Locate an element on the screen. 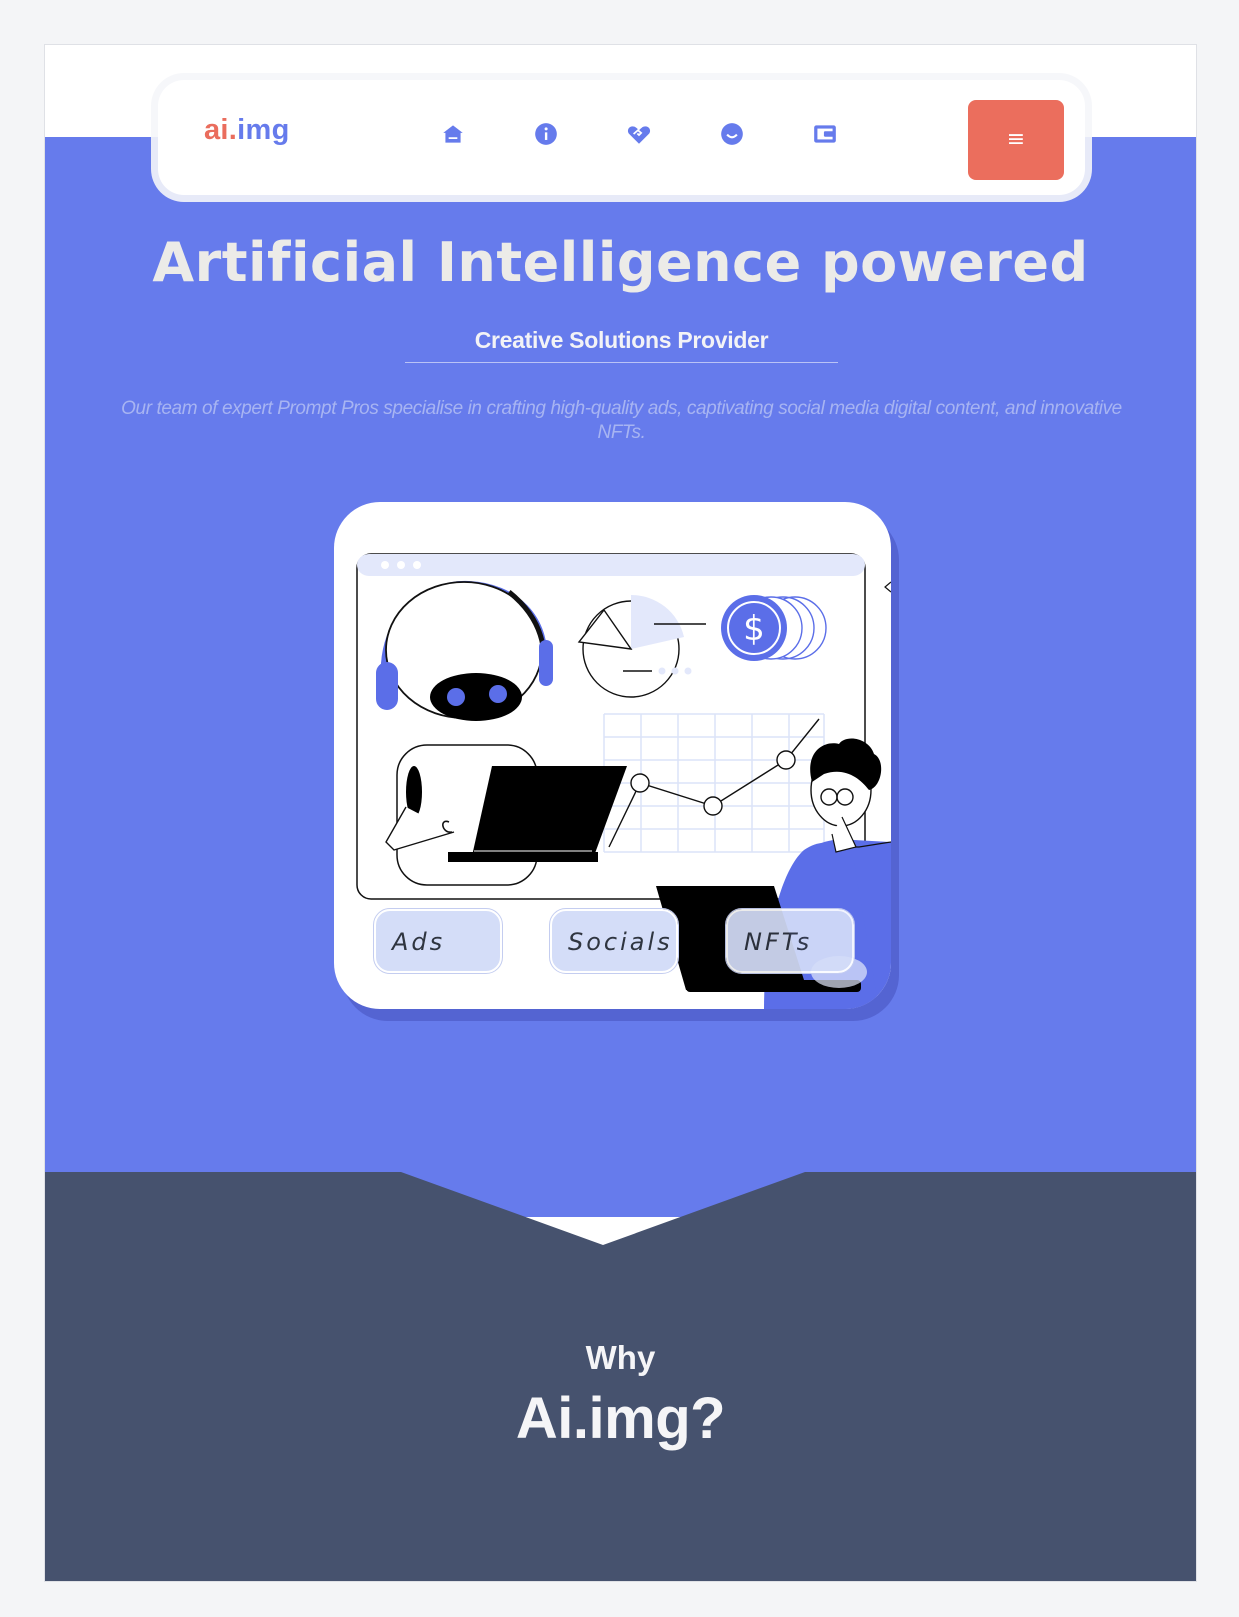 The width and height of the screenshot is (1239, 1617). navbar: ai.img ≡ is located at coordinates (621, 137).